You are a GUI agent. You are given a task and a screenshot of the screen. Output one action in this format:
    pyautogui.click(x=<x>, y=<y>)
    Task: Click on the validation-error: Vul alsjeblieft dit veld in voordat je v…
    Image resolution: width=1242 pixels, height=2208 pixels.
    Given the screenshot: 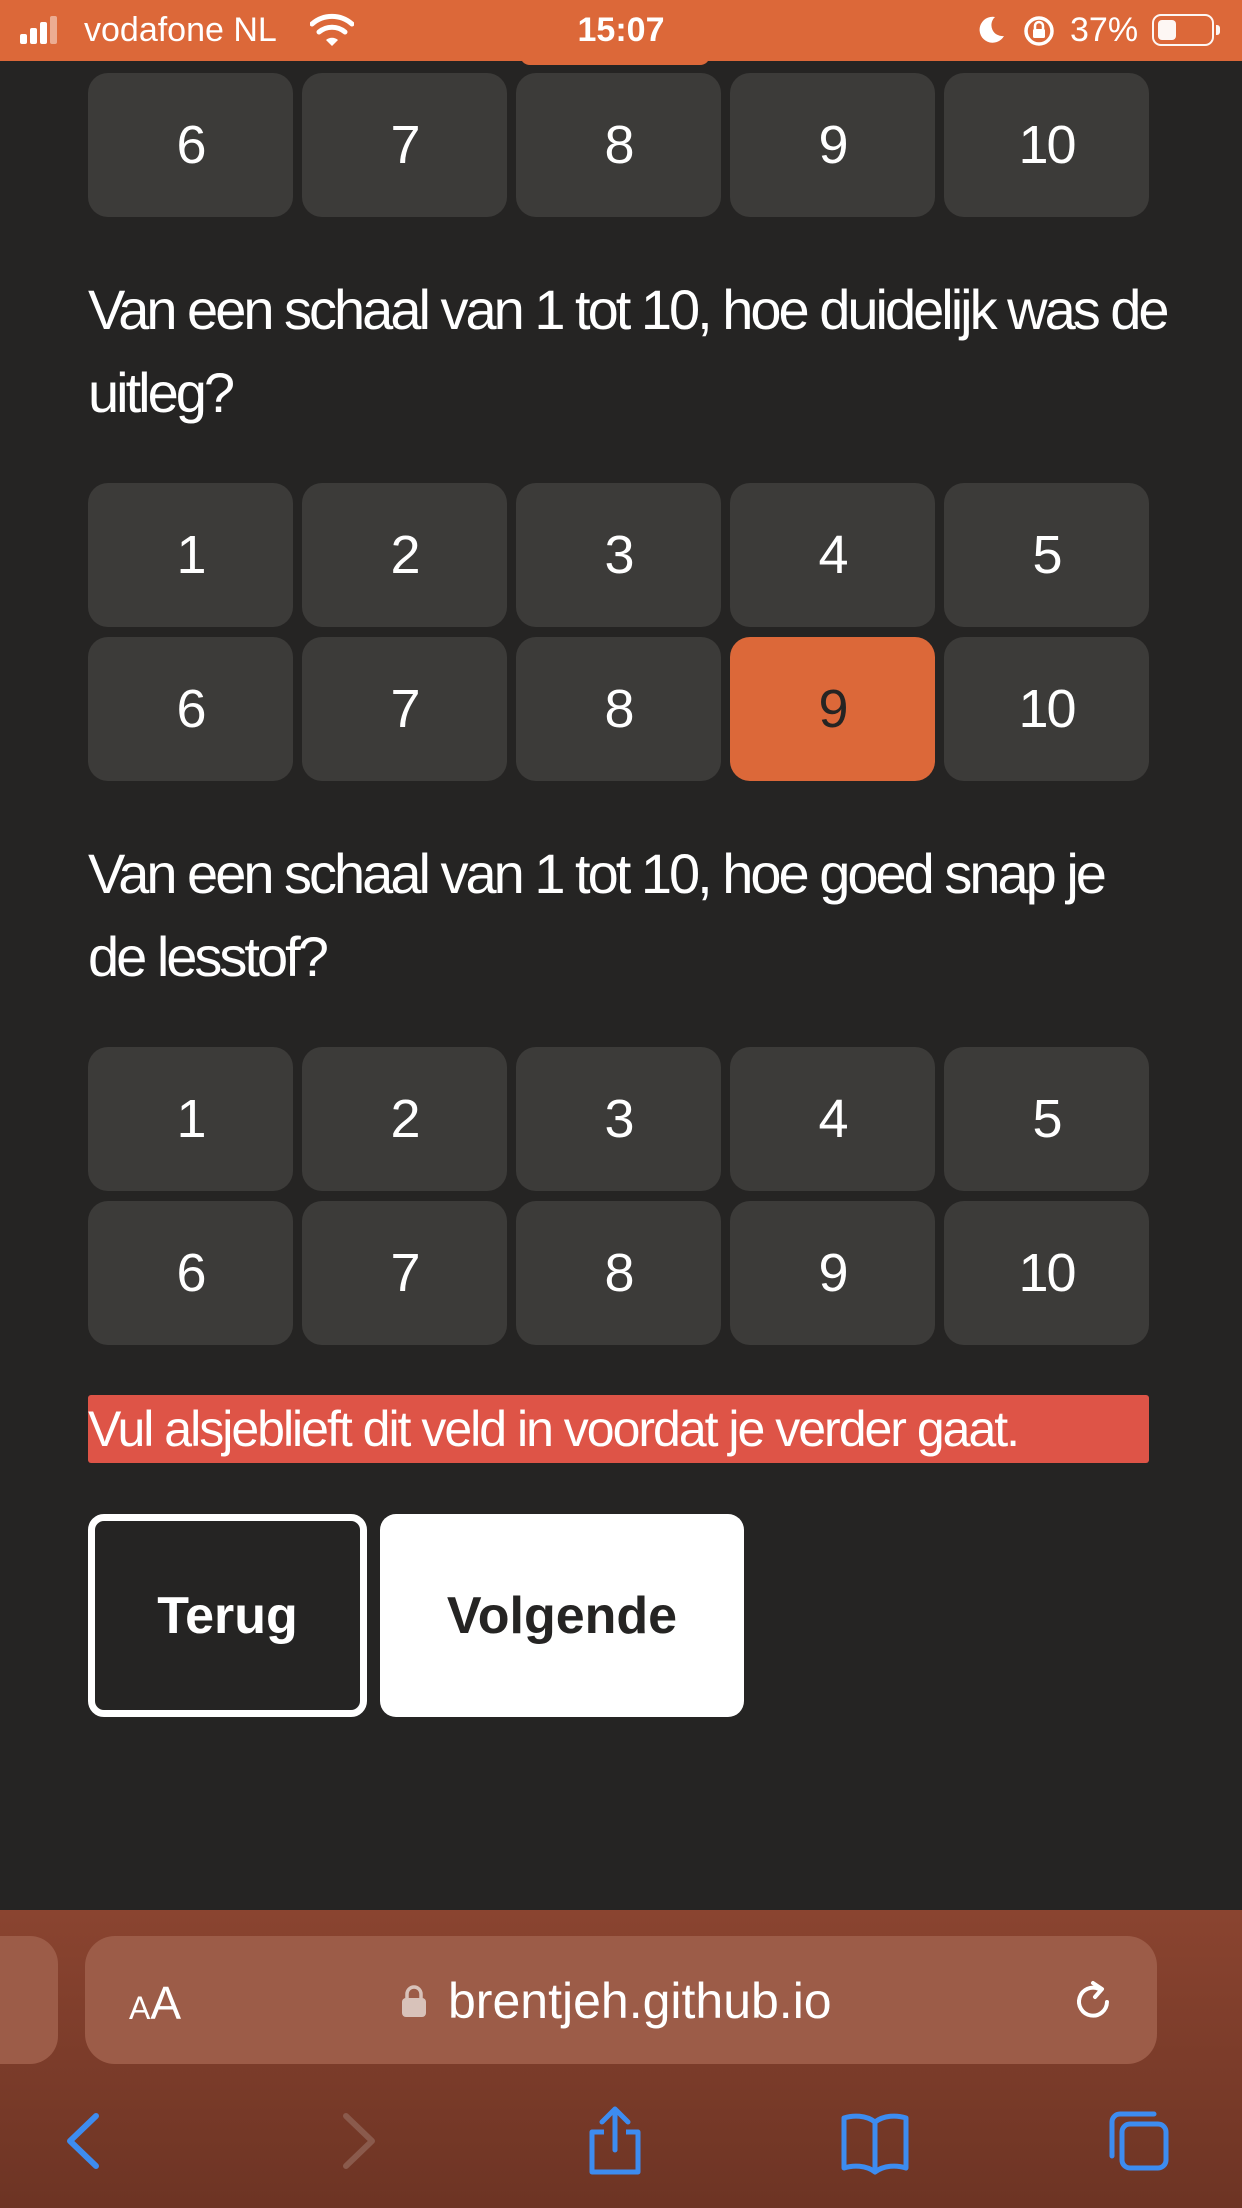 What is the action you would take?
    pyautogui.click(x=618, y=1429)
    